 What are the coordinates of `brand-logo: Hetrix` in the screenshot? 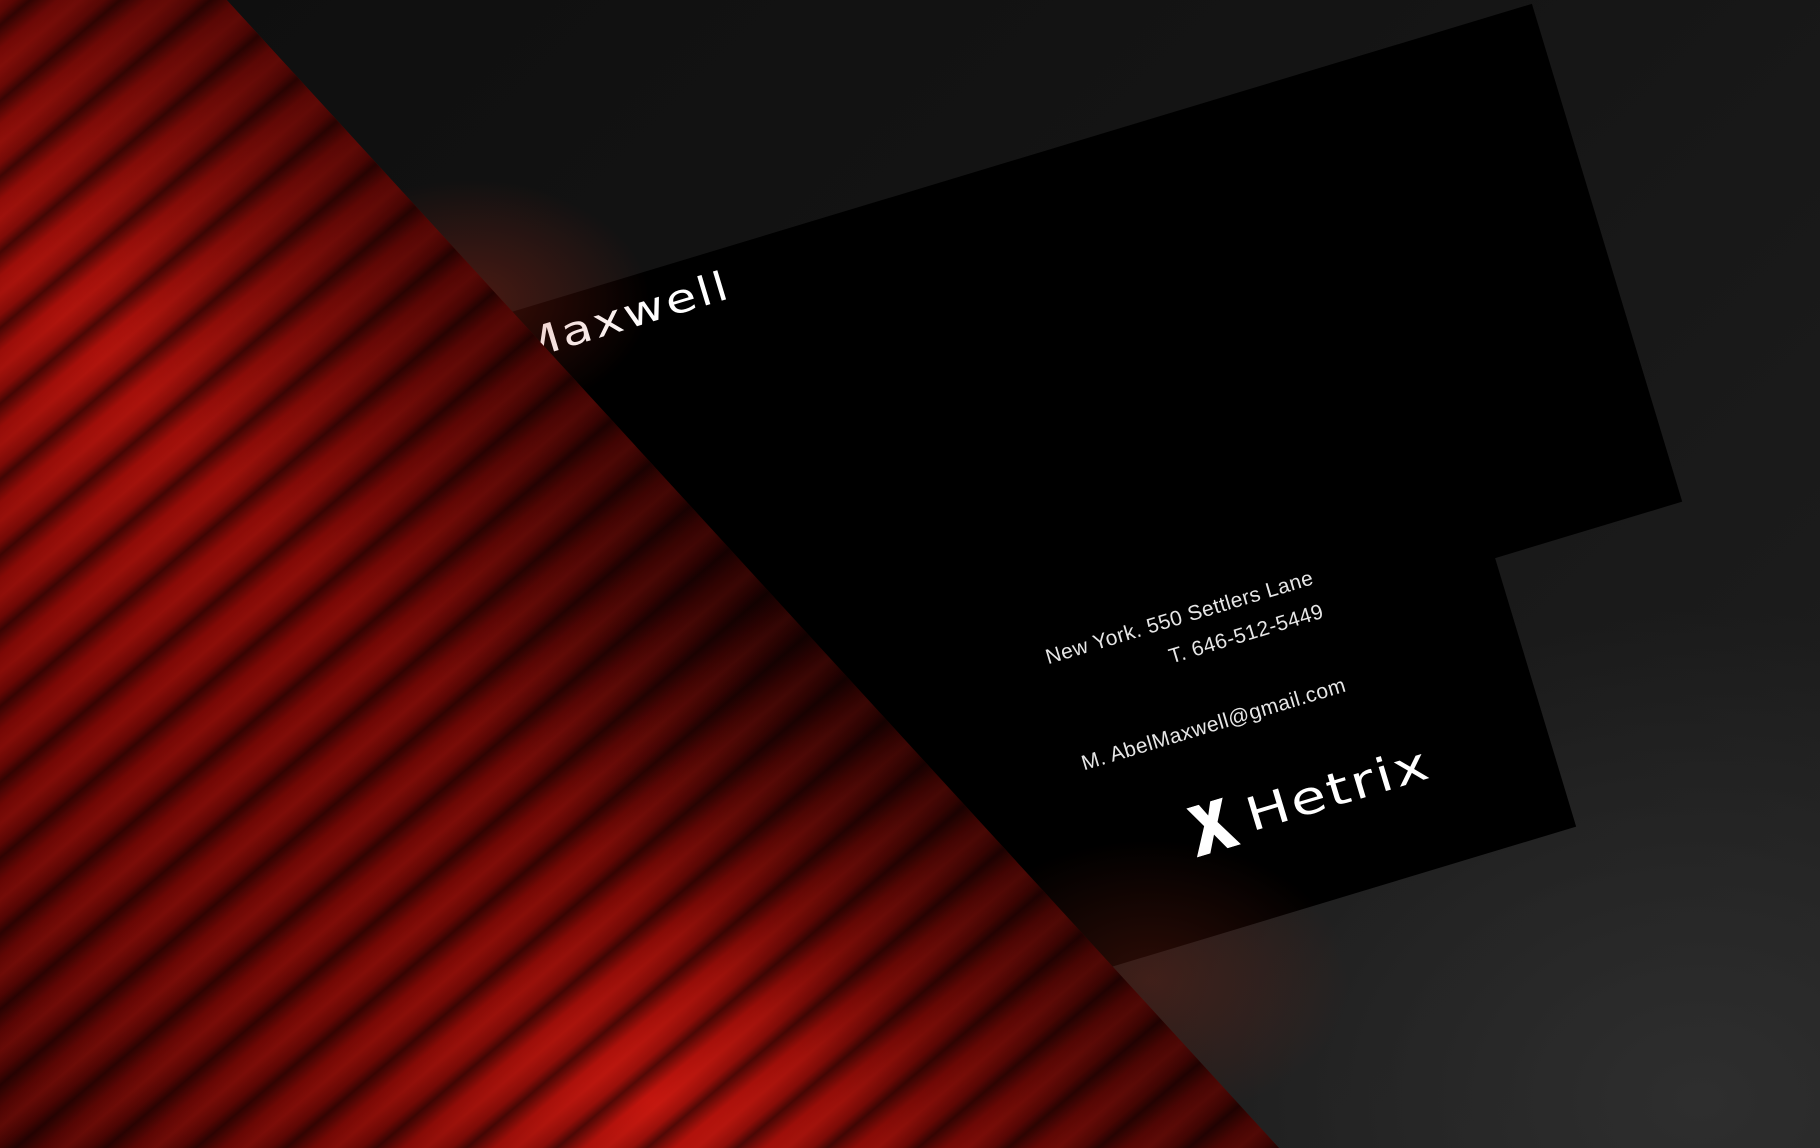 It's located at (1310, 797).